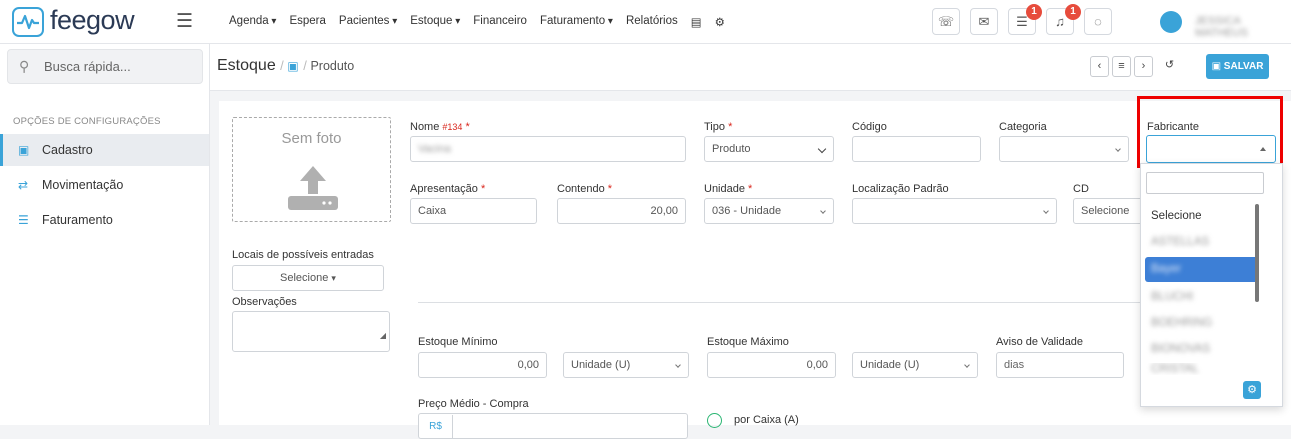 The height and width of the screenshot is (439, 1291). What do you see at coordinates (440, 127) in the screenshot?
I see `nome-label: Nome #134 *` at bounding box center [440, 127].